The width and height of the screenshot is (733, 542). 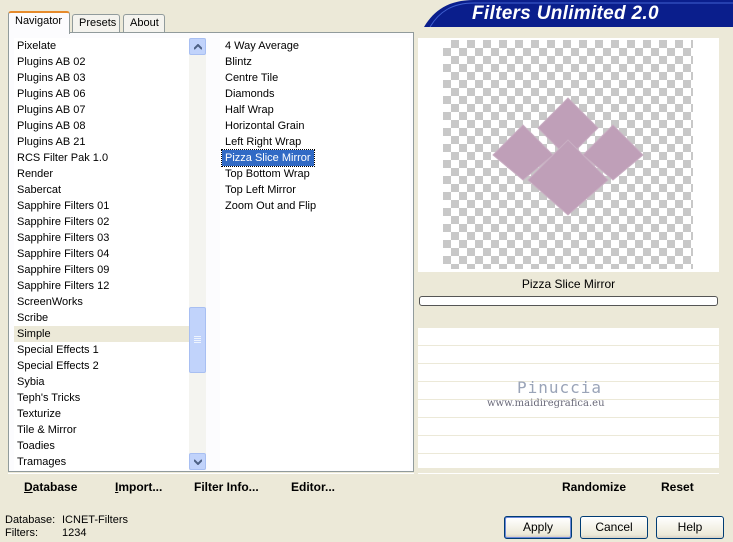 What do you see at coordinates (102, 286) in the screenshot?
I see `category-item: Sapphire Filters 12` at bounding box center [102, 286].